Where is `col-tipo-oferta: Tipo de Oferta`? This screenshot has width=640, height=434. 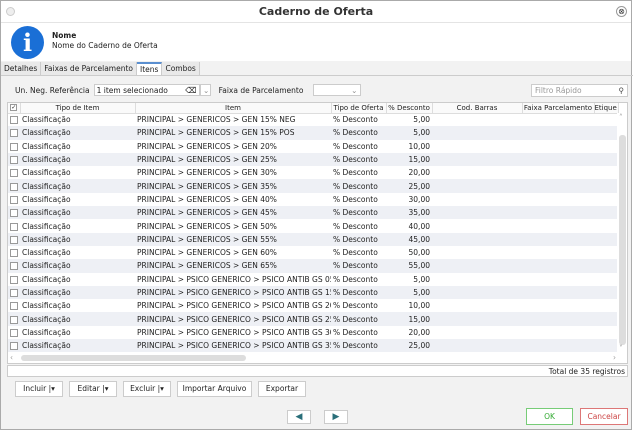
col-tipo-oferta: Tipo de Oferta is located at coordinates (359, 108).